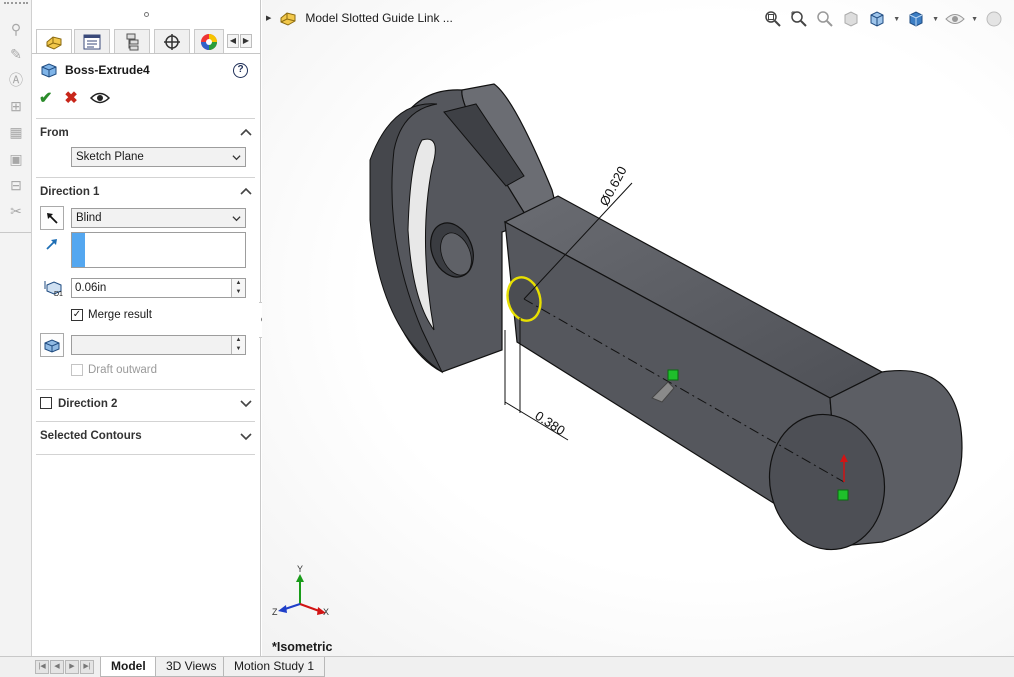  I want to click on merge-result-checkbox: ✓ Merge result, so click(111, 315).